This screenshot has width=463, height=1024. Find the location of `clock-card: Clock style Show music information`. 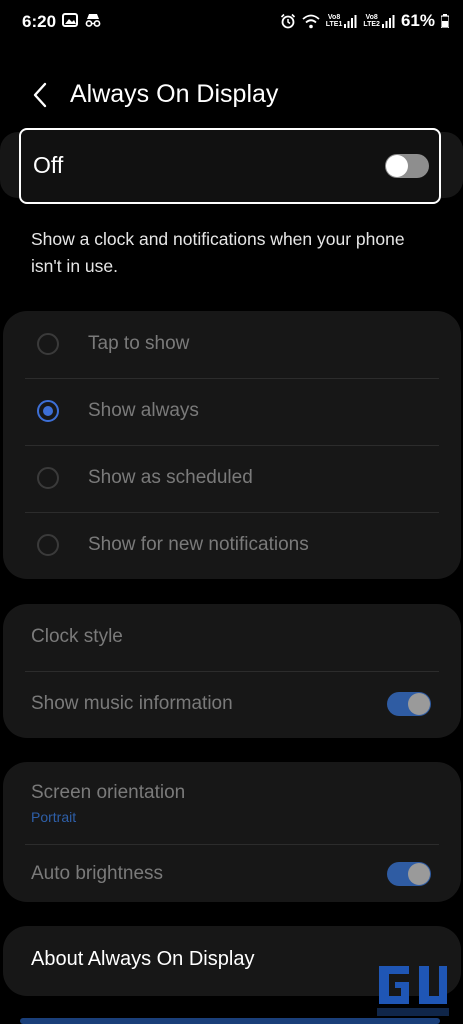

clock-card: Clock style Show music information is located at coordinates (232, 671).